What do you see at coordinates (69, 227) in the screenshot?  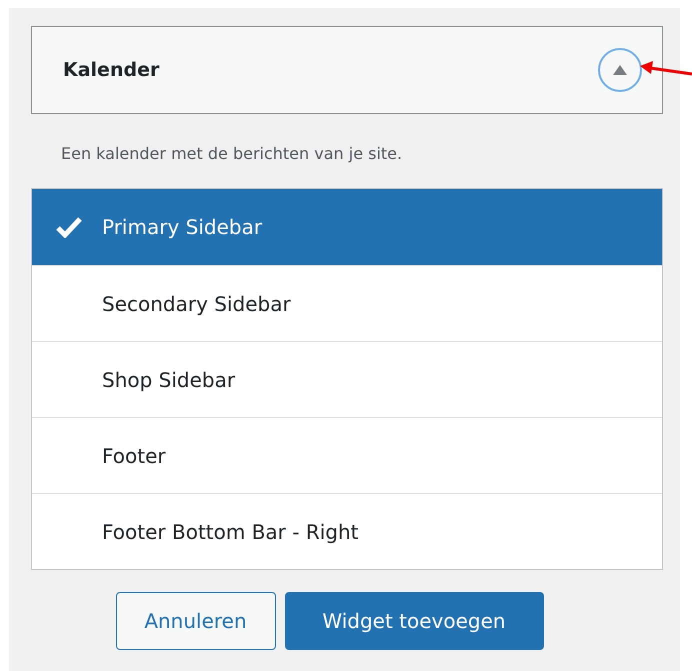 I see `check-icon` at bounding box center [69, 227].